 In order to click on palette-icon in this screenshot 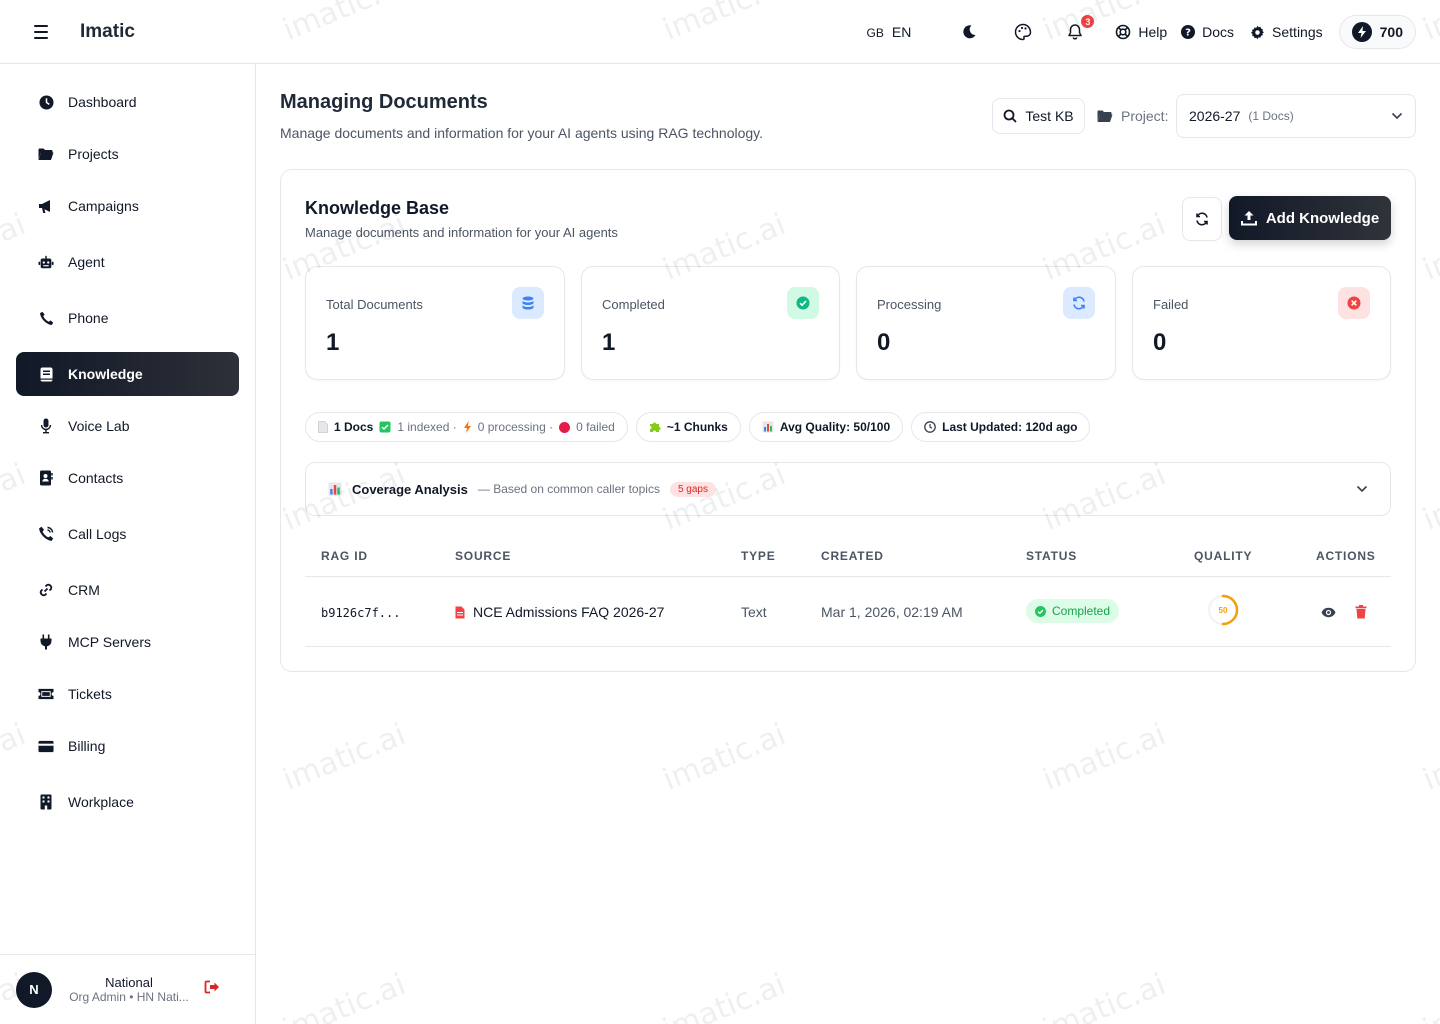, I will do `click(1023, 32)`.